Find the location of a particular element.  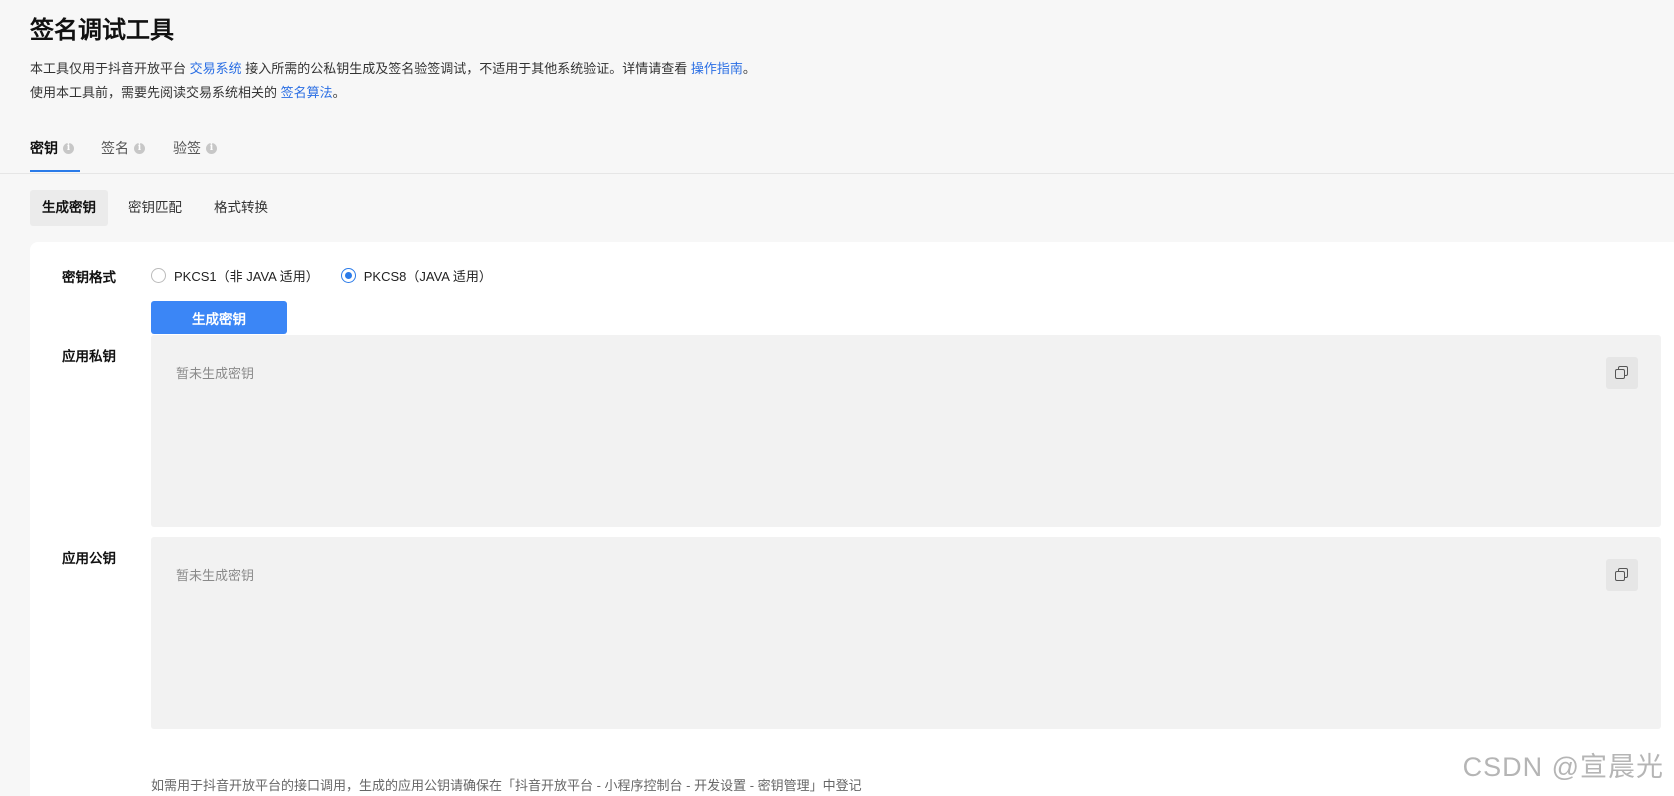

signature-algorithm-link: 签名算法 is located at coordinates (307, 92).